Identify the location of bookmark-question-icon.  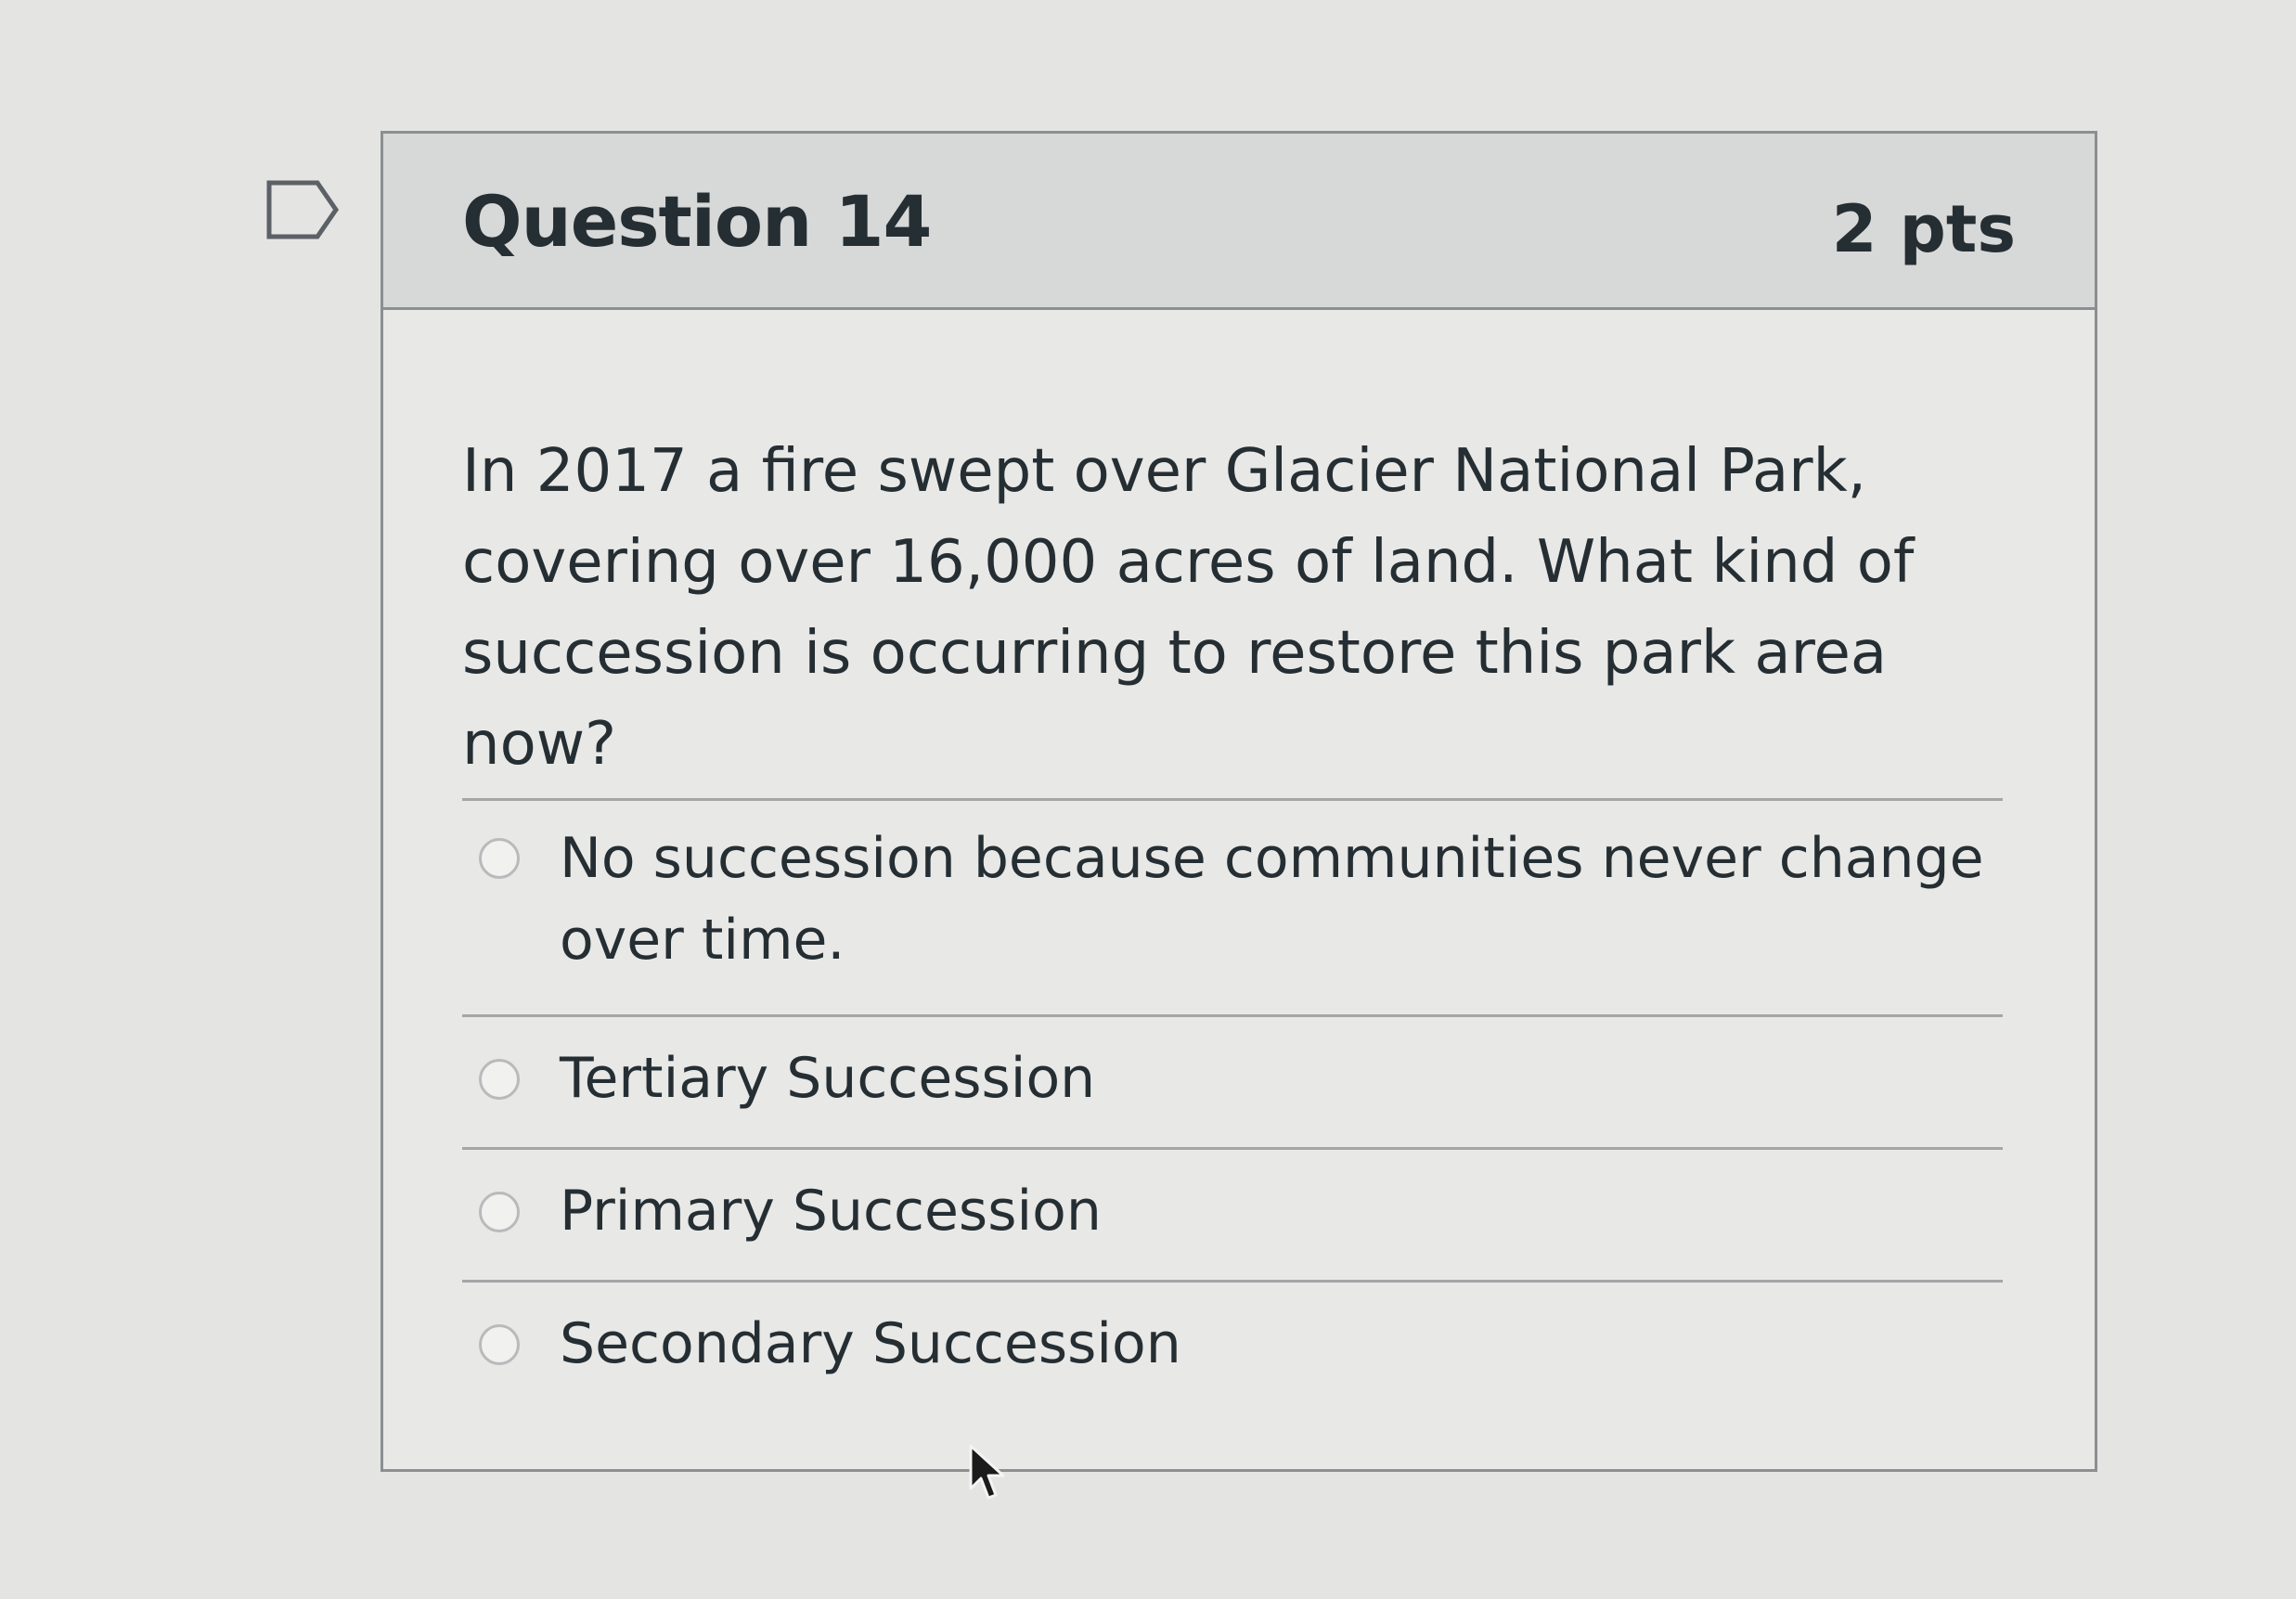
(302, 209).